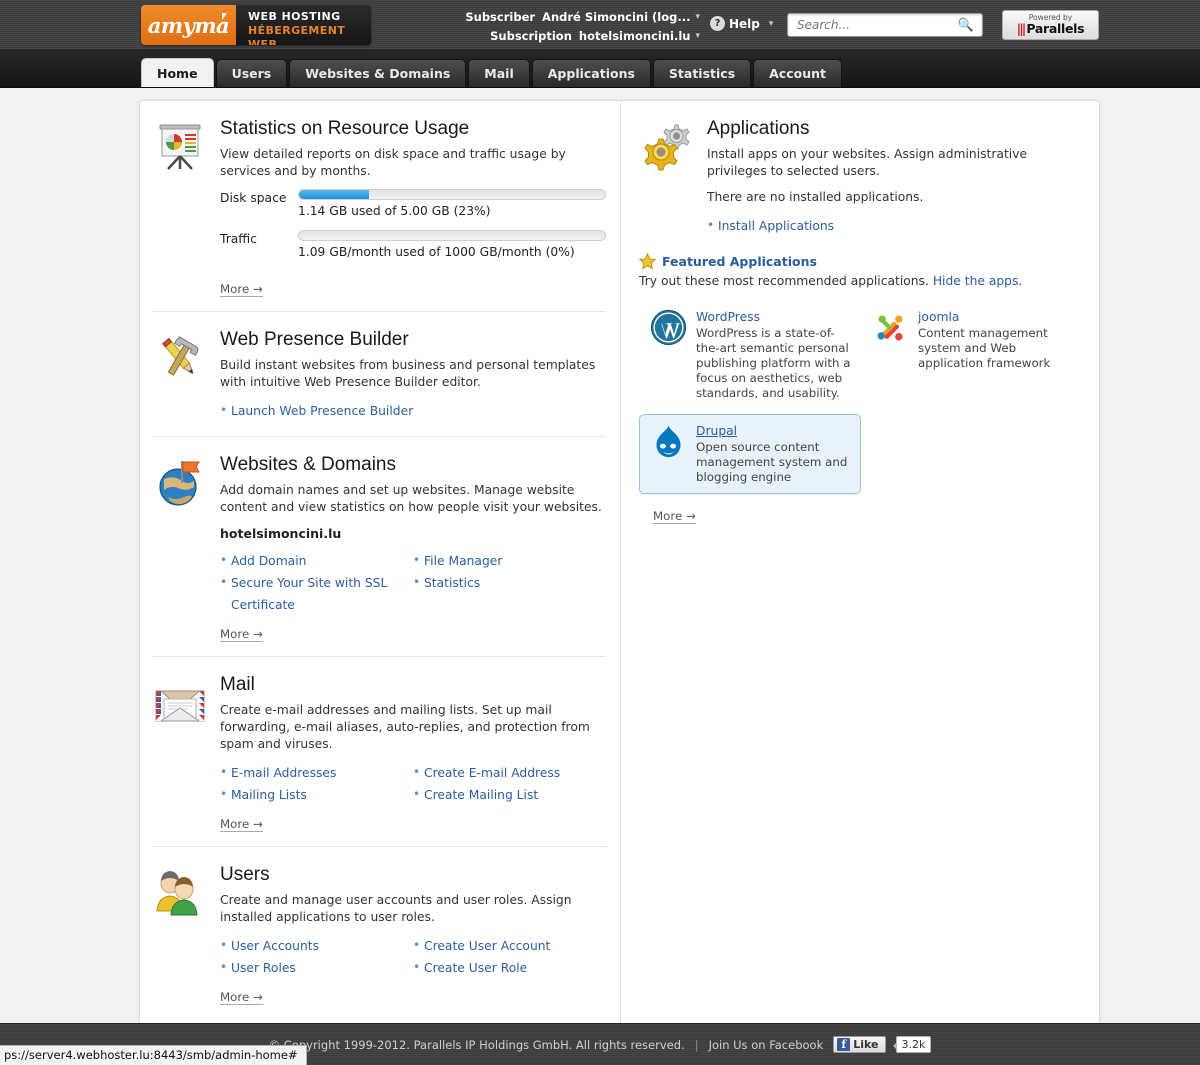 Image resolution: width=1200 pixels, height=1065 pixels. What do you see at coordinates (263, 968) in the screenshot?
I see `link-user-roles: User Roles` at bounding box center [263, 968].